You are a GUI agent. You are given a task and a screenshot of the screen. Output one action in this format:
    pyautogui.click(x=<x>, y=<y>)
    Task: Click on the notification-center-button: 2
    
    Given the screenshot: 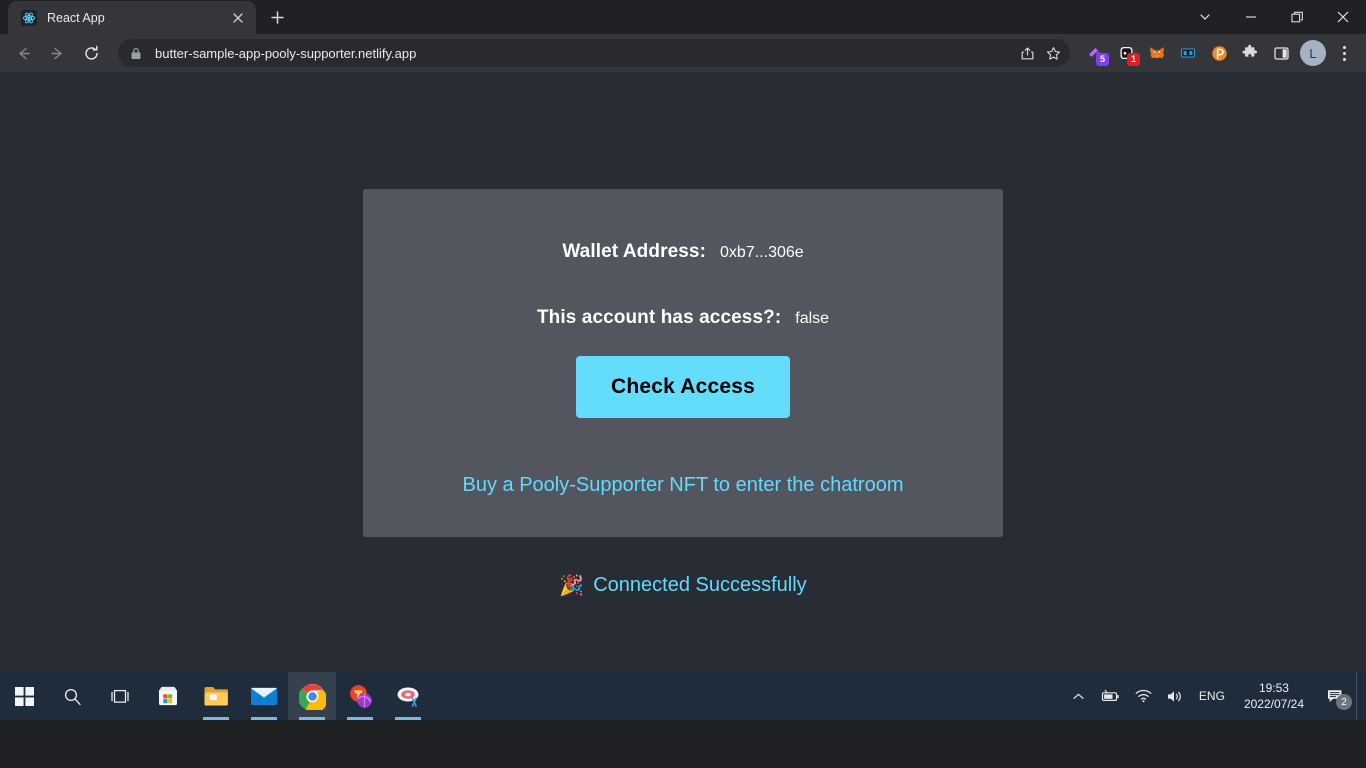 What is the action you would take?
    pyautogui.click(x=1335, y=696)
    